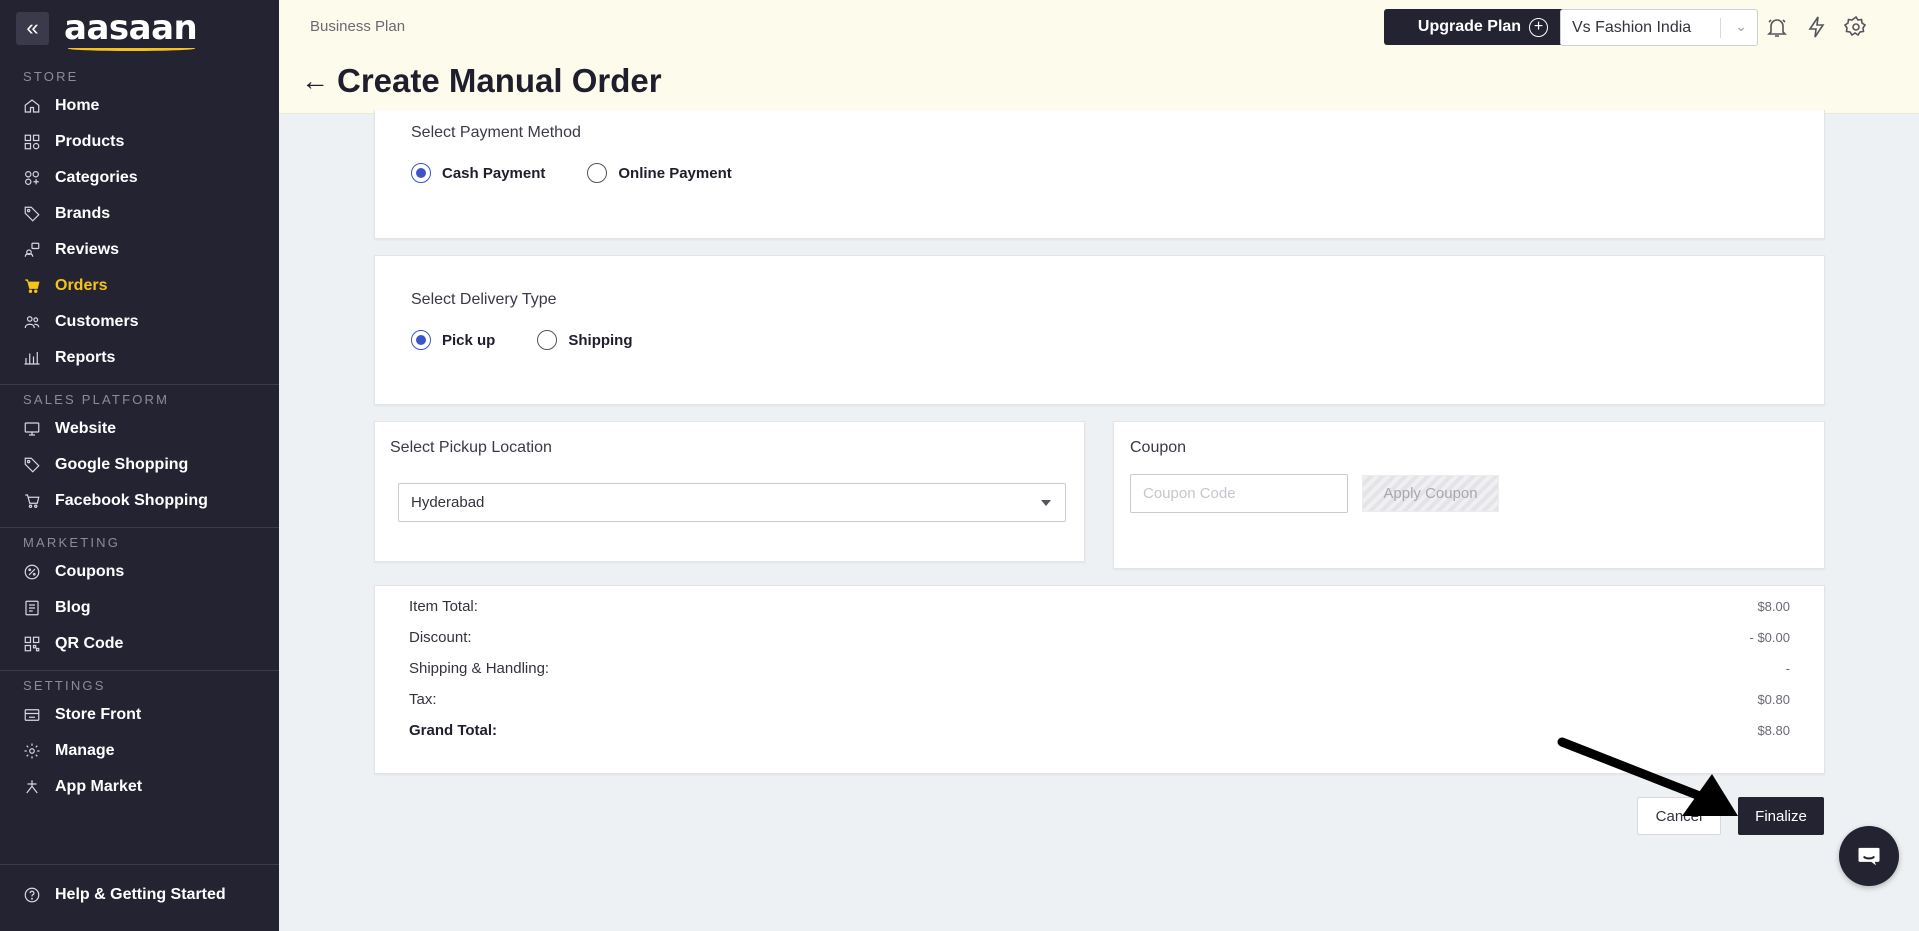 This screenshot has height=931, width=1919. I want to click on pickup-radio, so click(421, 340).